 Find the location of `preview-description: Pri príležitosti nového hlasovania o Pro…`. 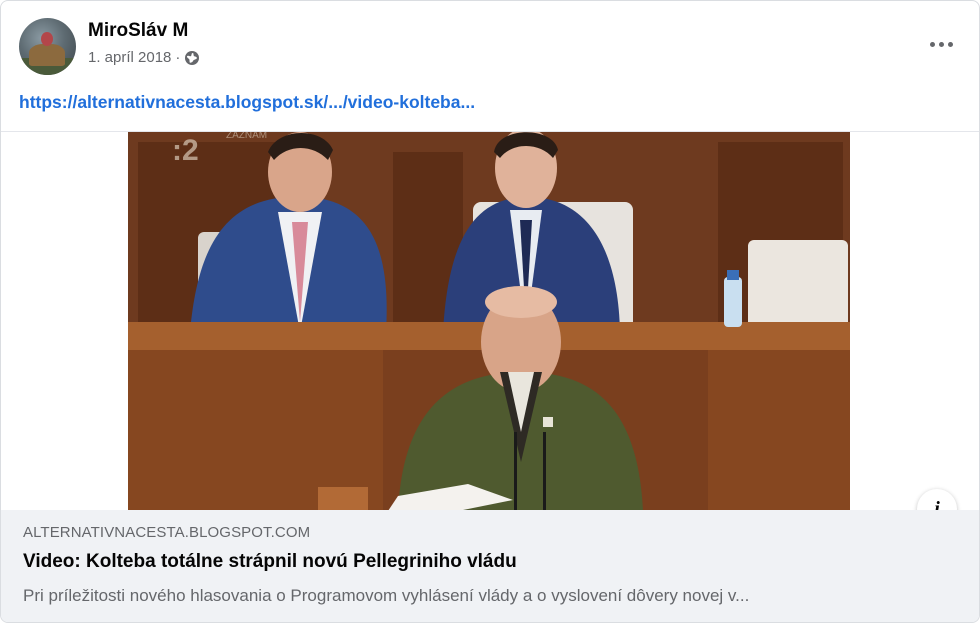

preview-description: Pri príležitosti nového hlasovania o Pro… is located at coordinates (386, 595).